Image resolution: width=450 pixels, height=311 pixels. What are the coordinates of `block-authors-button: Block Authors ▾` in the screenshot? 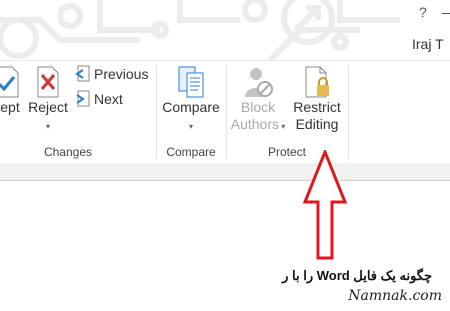 It's located at (258, 100).